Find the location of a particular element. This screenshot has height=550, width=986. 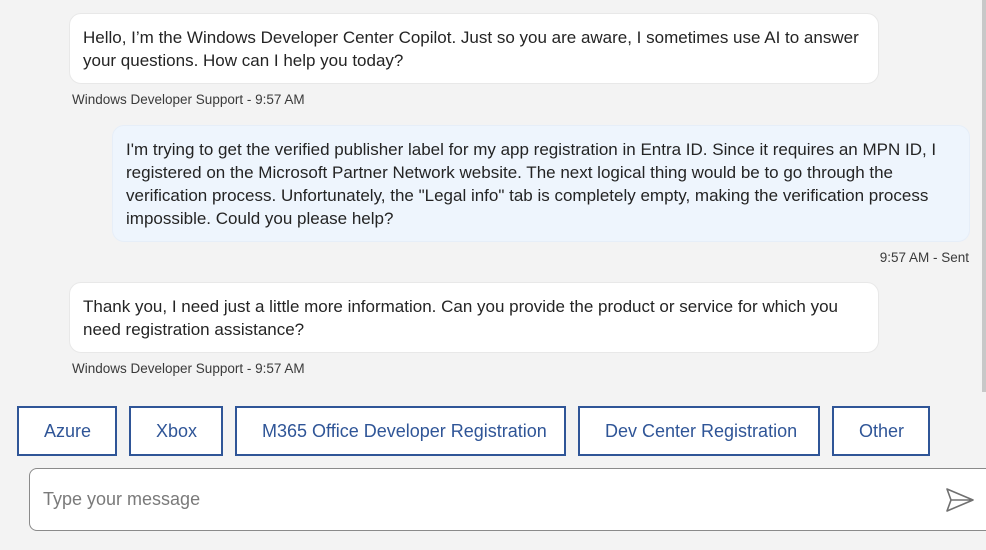

suggested-action-dev-center-registration: Dev Center Registration is located at coordinates (699, 431).